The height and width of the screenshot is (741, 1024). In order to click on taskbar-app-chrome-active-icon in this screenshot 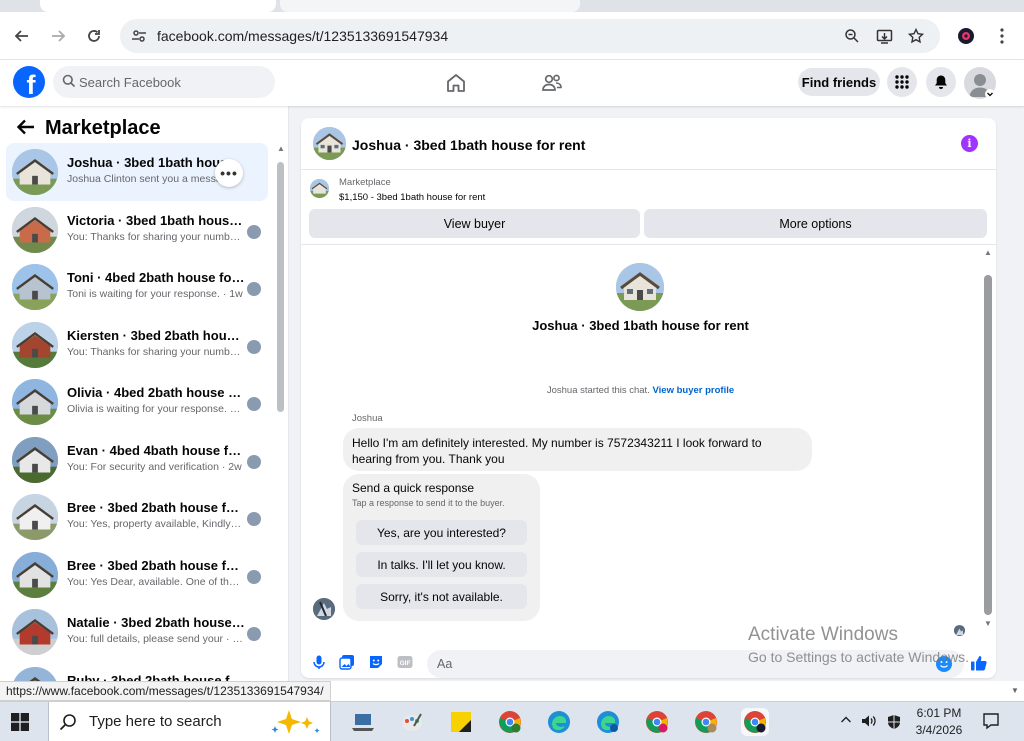, I will do `click(755, 722)`.